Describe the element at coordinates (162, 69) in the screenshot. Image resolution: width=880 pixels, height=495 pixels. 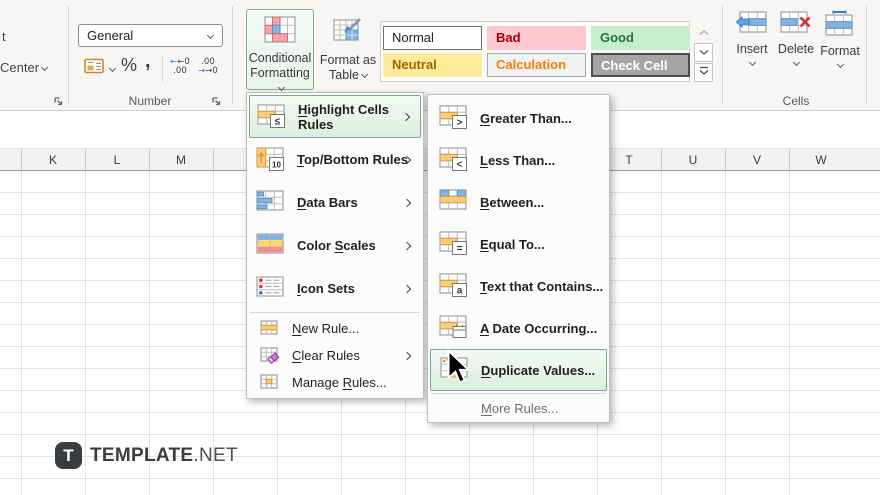
I see `mini-separator` at that location.